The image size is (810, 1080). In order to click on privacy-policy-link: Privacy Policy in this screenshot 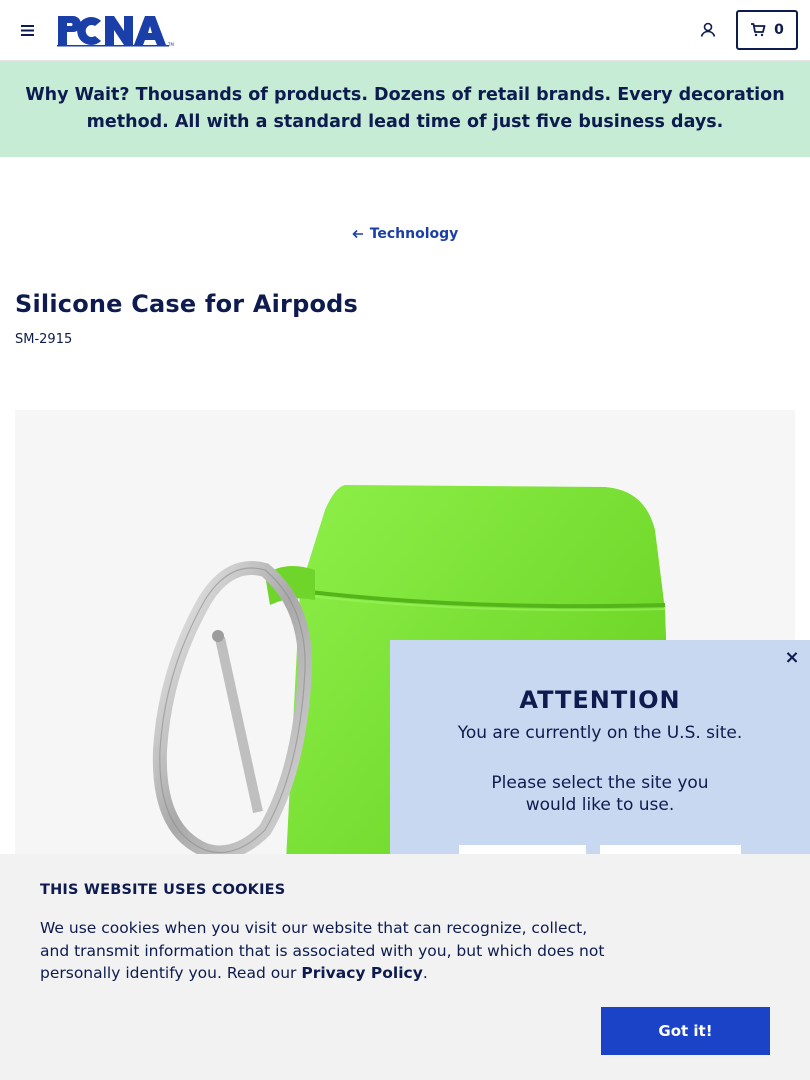, I will do `click(362, 973)`.